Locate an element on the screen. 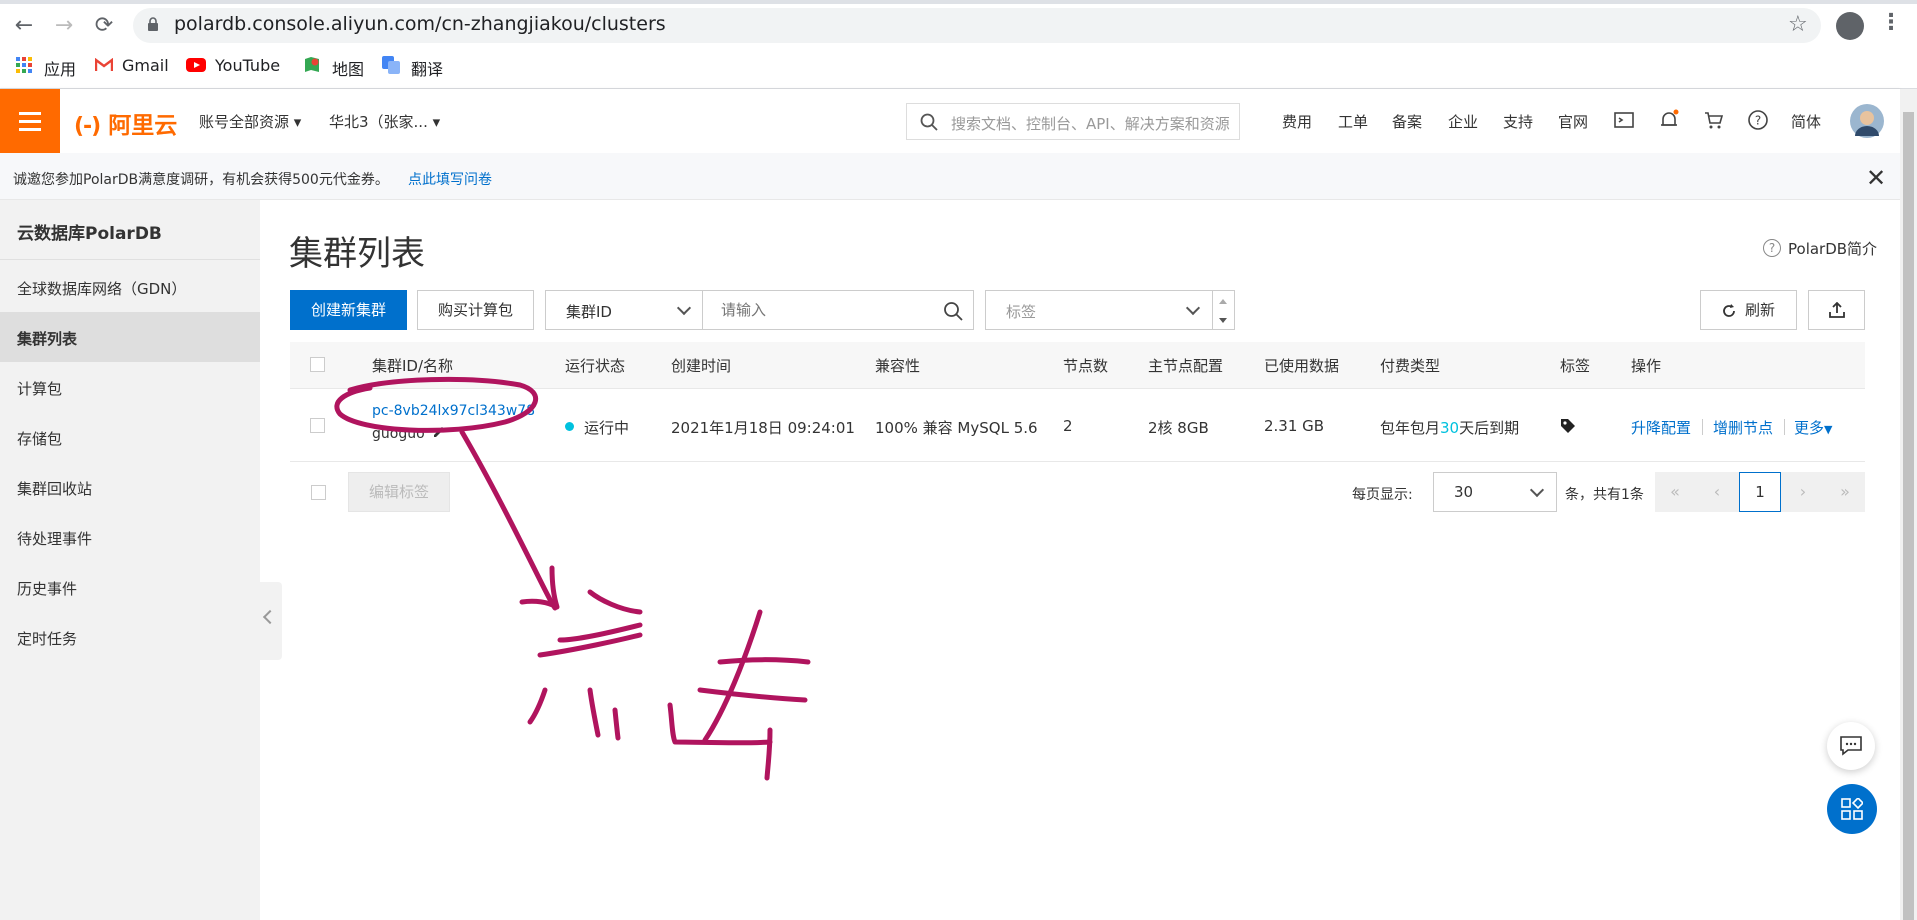 This screenshot has height=920, width=1917. column-header-nodes: 节点数 is located at coordinates (1086, 366).